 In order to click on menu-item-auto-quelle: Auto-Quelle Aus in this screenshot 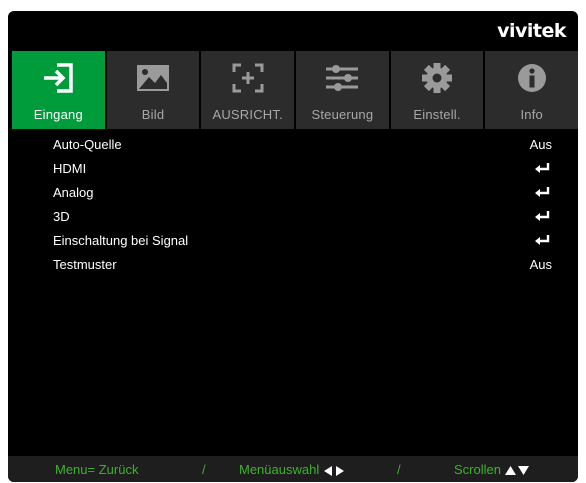, I will do `click(293, 145)`.